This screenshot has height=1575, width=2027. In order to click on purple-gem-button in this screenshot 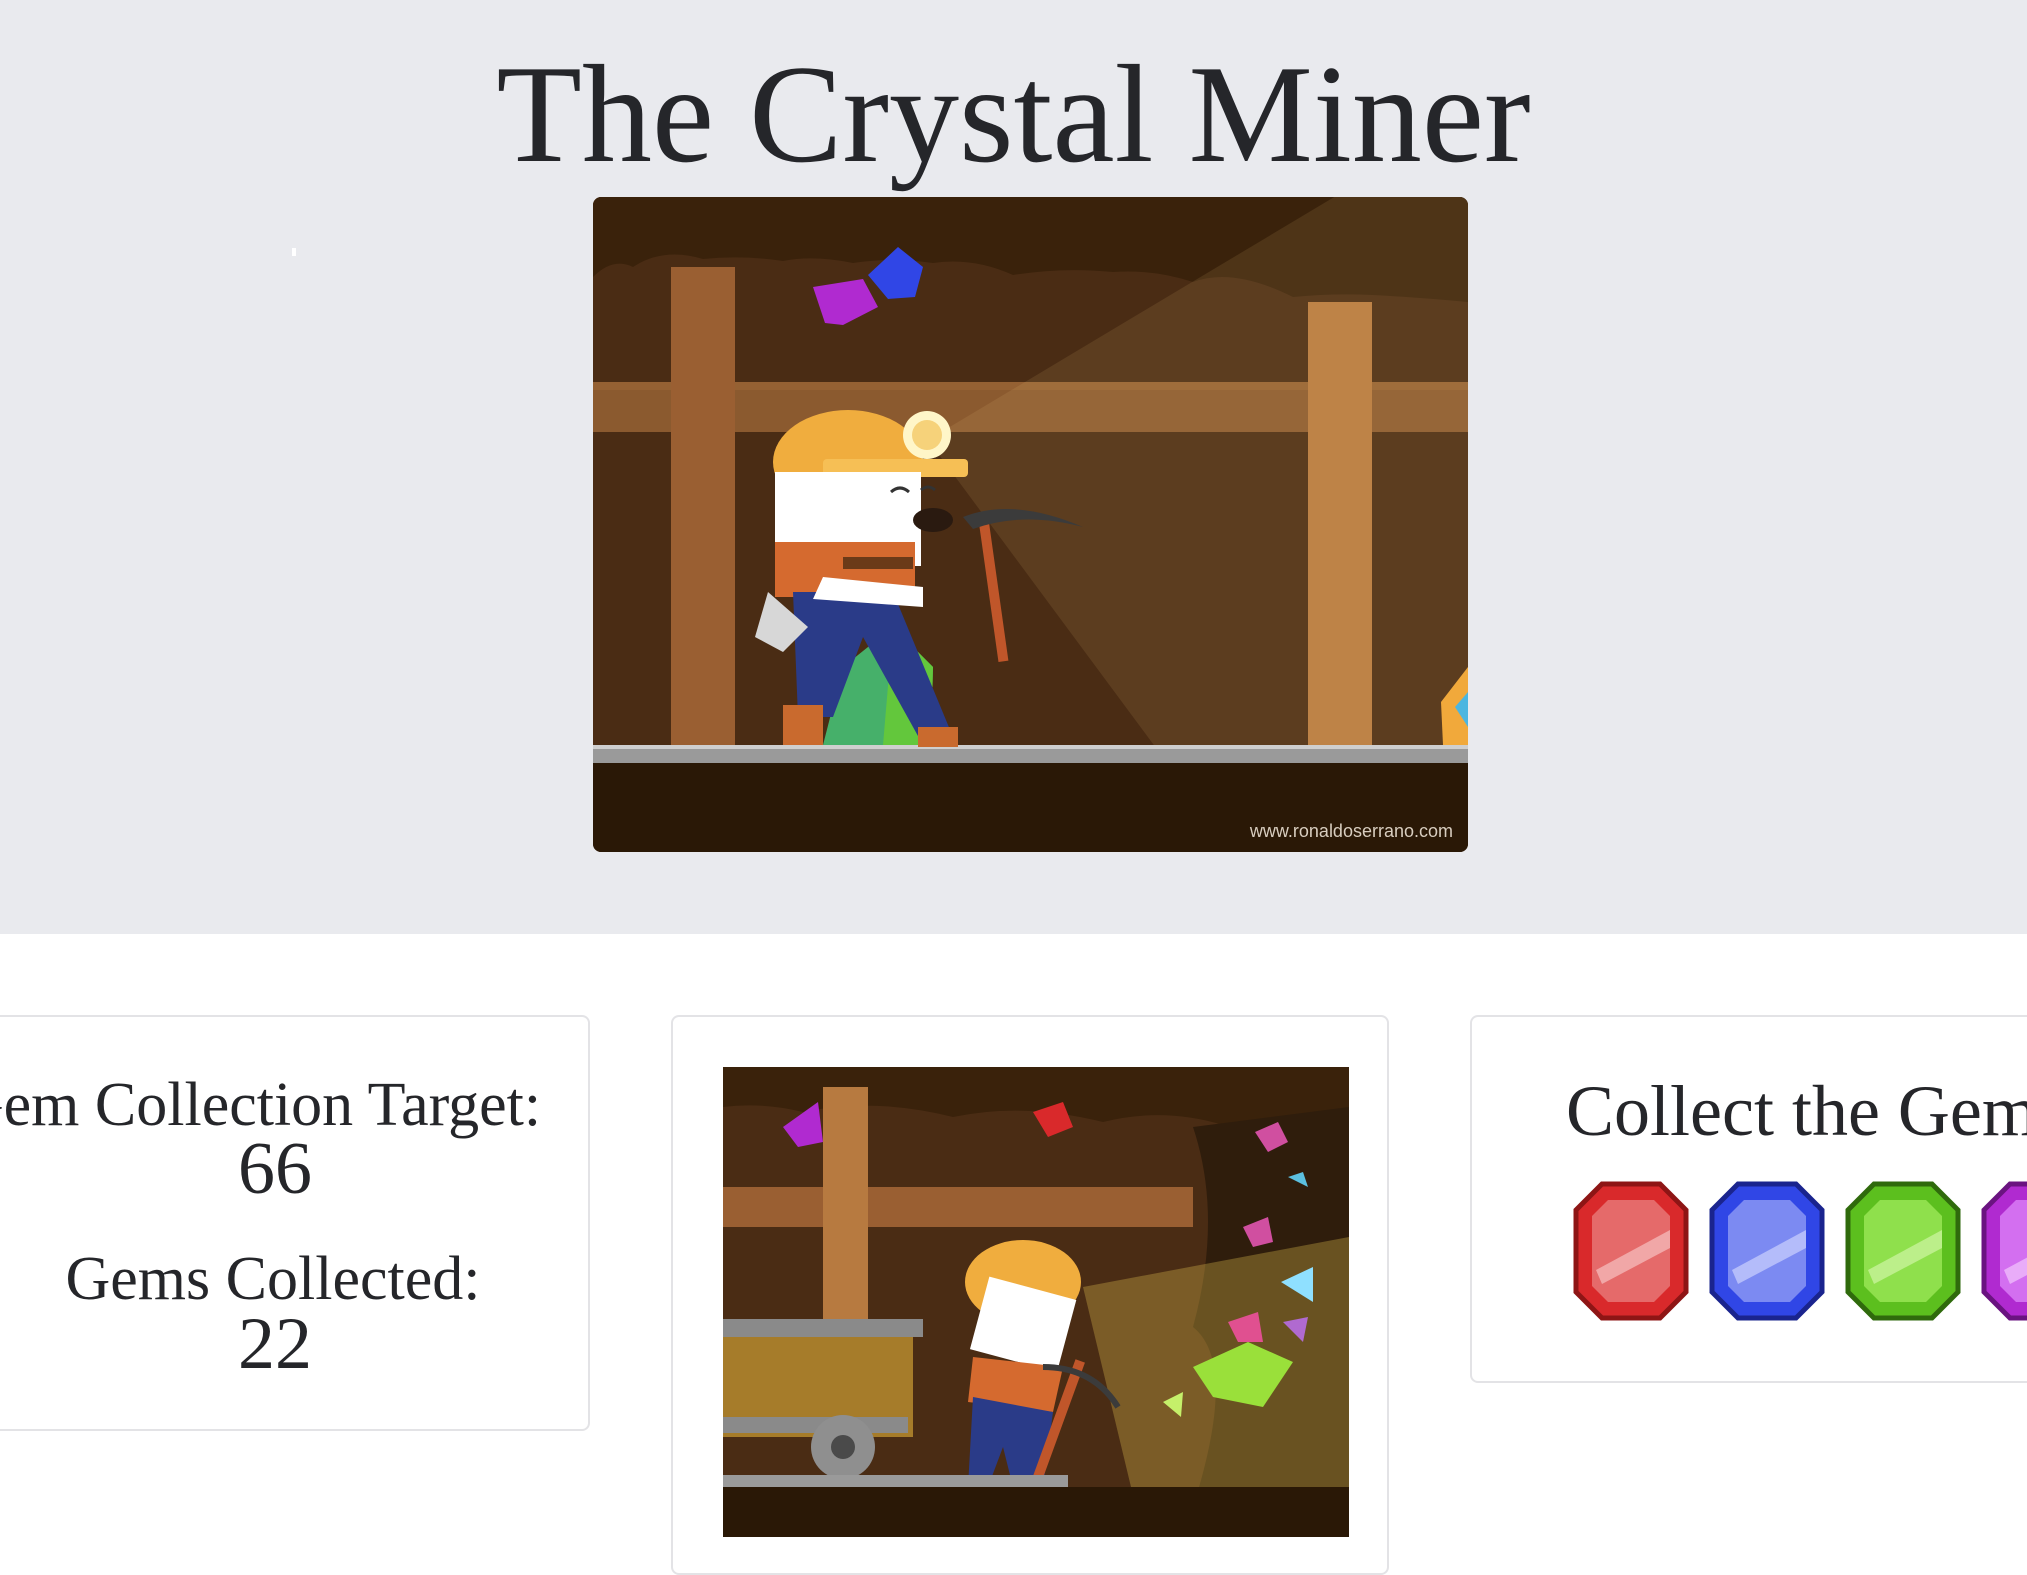, I will do `click(2003, 1251)`.